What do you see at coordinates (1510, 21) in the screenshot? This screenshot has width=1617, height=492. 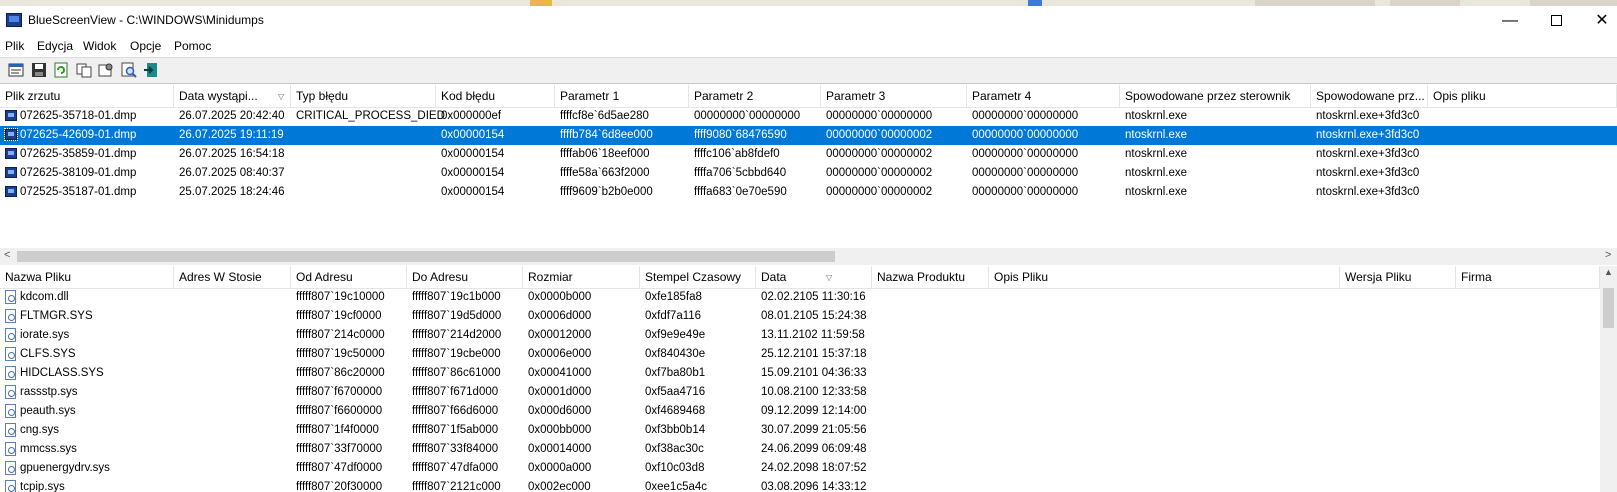 I see `minimize-button: —` at bounding box center [1510, 21].